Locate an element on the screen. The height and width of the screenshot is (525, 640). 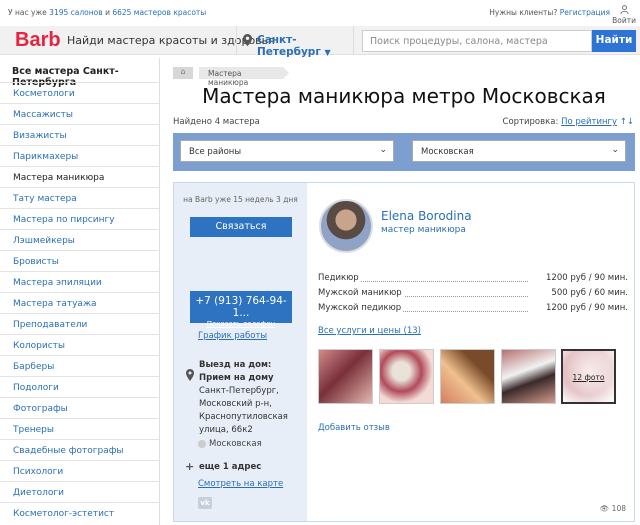
masters-link: 6625 мастеров красоты is located at coordinates (159, 12).